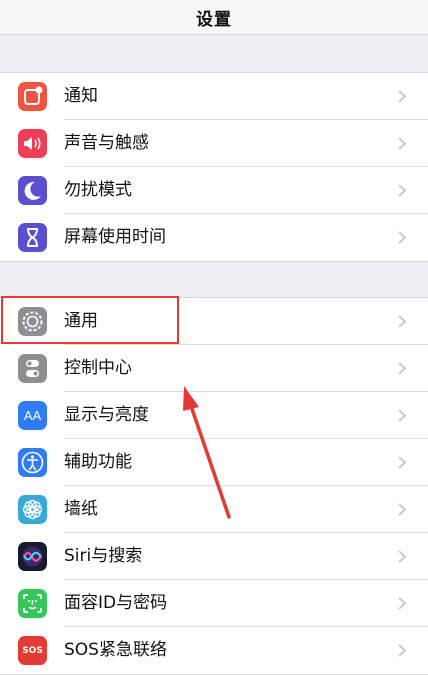 This screenshot has width=428, height=675. I want to click on row-label: 声音与触感, so click(106, 143).